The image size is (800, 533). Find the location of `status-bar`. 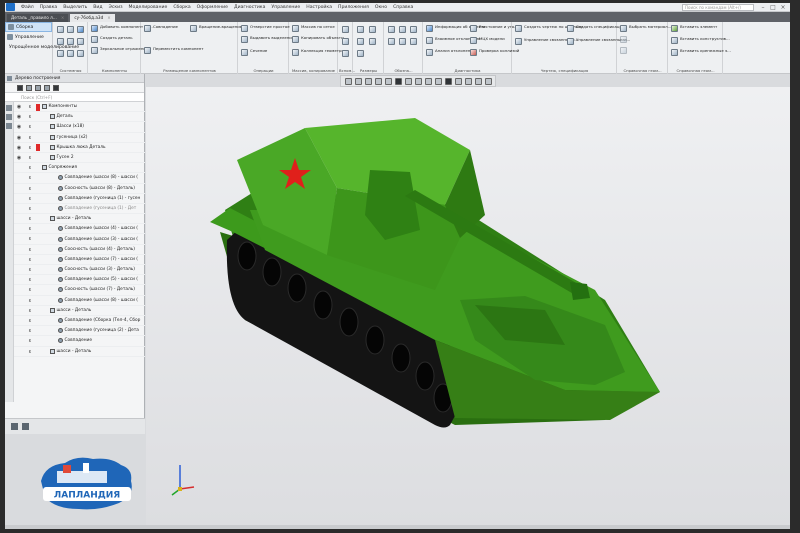

status-bar is located at coordinates (397, 527).